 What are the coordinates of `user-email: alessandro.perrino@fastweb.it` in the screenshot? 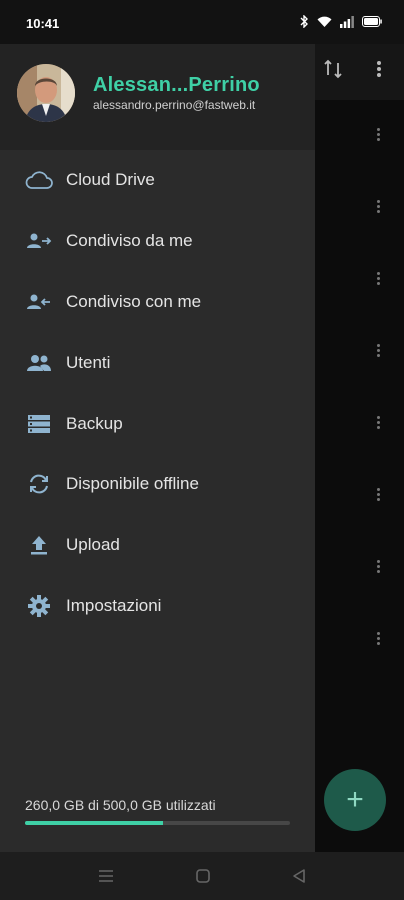 It's located at (174, 105).